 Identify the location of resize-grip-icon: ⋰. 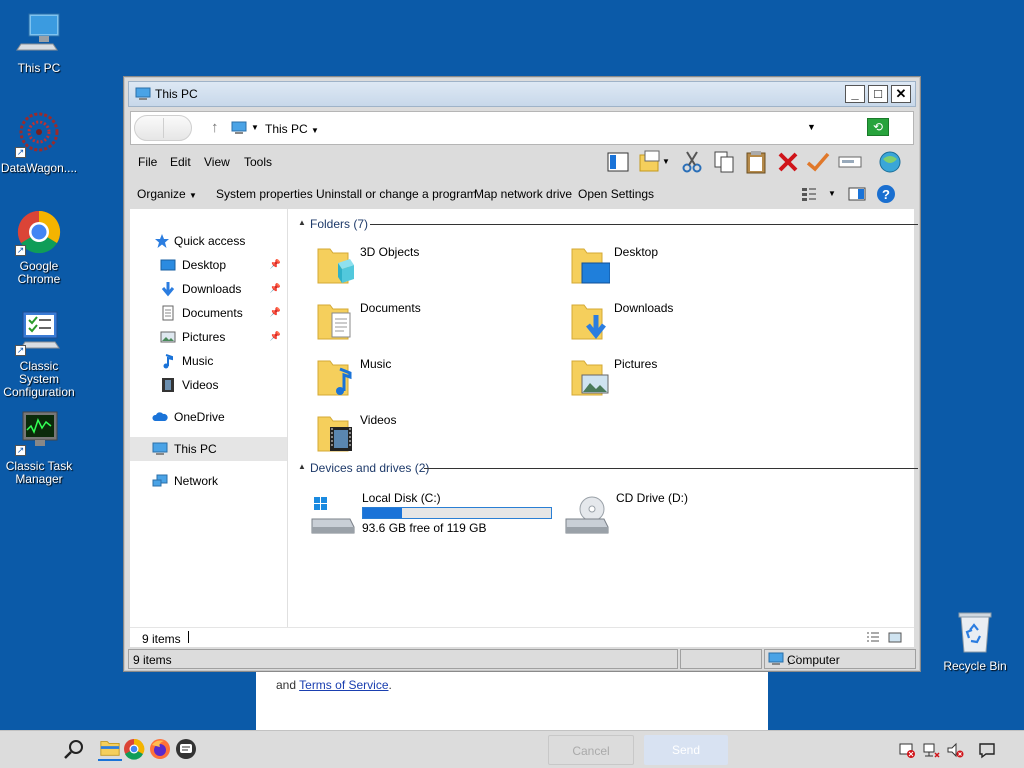
(850, 660).